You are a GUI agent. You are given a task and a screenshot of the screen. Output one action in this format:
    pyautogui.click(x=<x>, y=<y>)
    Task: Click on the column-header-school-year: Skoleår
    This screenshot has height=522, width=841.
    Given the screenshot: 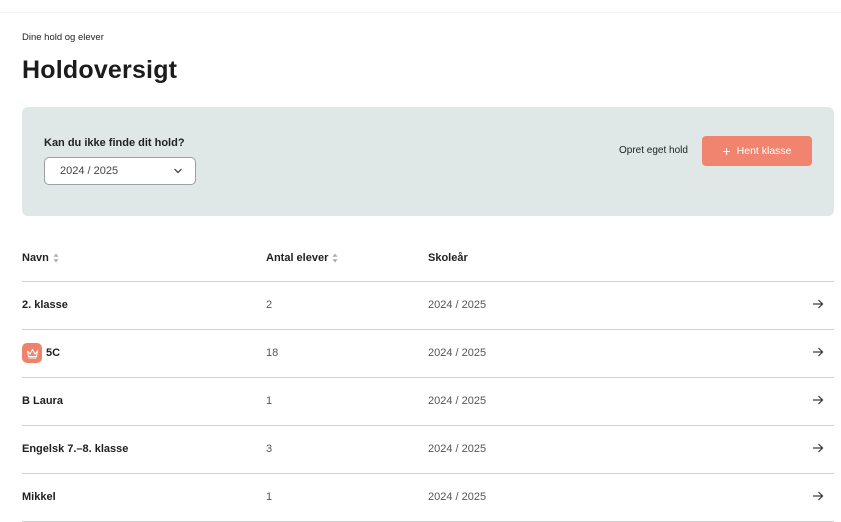 What is the action you would take?
    pyautogui.click(x=608, y=259)
    